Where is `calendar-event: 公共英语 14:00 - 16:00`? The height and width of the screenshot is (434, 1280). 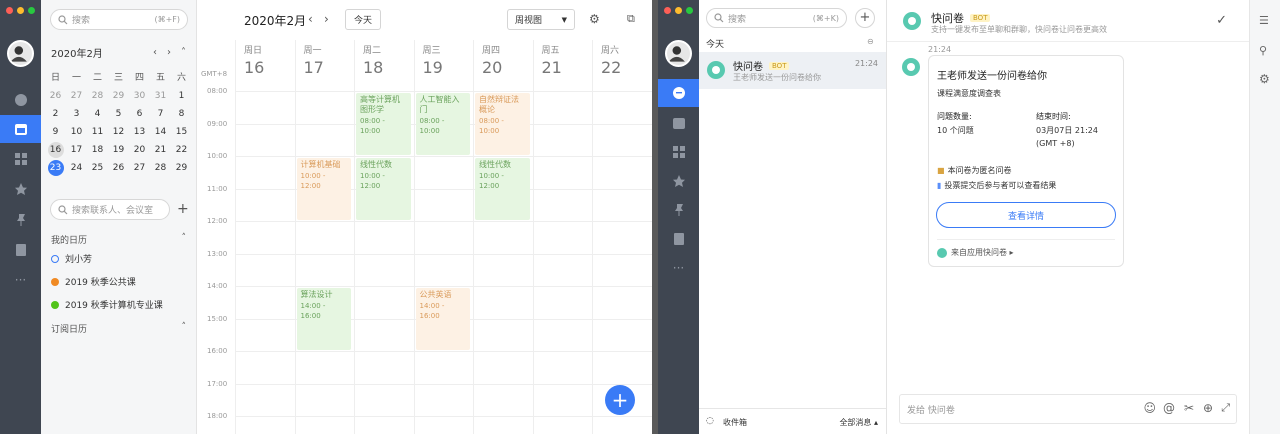
calendar-event: 公共英语 14:00 - 16:00 is located at coordinates (442, 319).